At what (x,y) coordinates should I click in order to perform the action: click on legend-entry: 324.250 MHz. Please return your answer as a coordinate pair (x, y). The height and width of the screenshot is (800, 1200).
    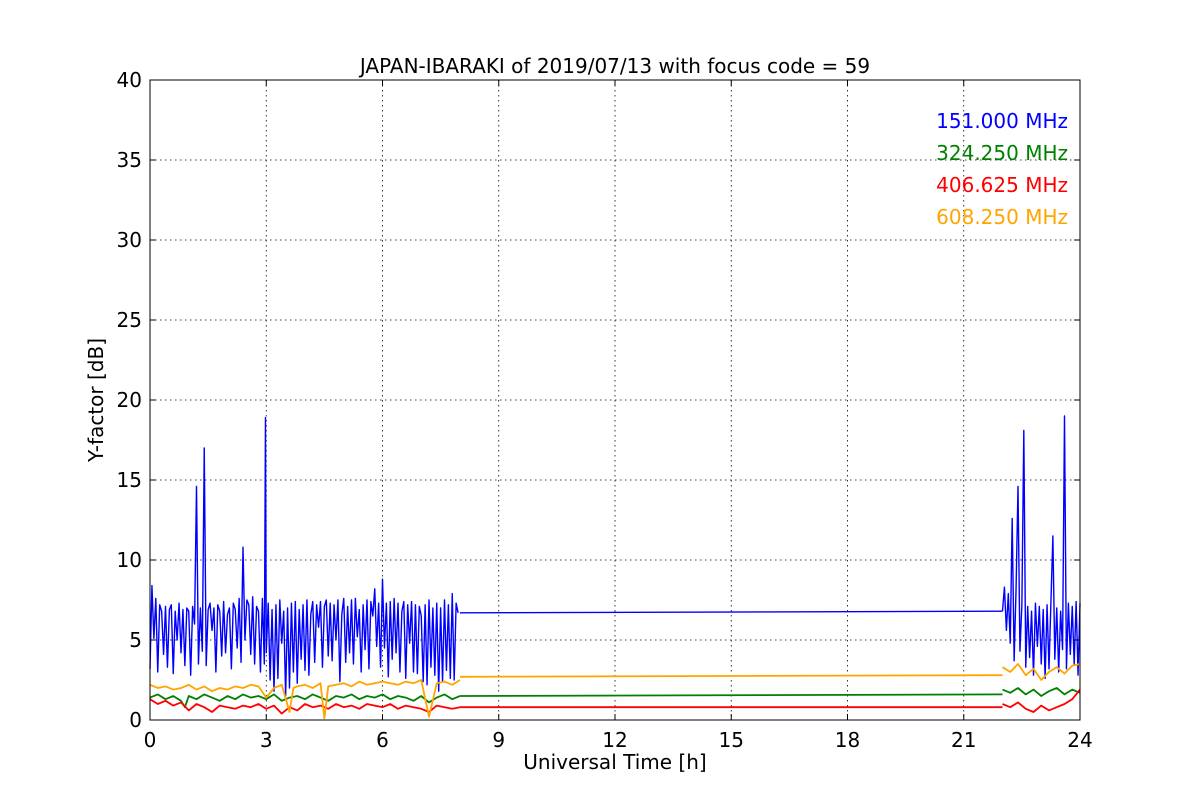
    Looking at the image, I should click on (1002, 153).